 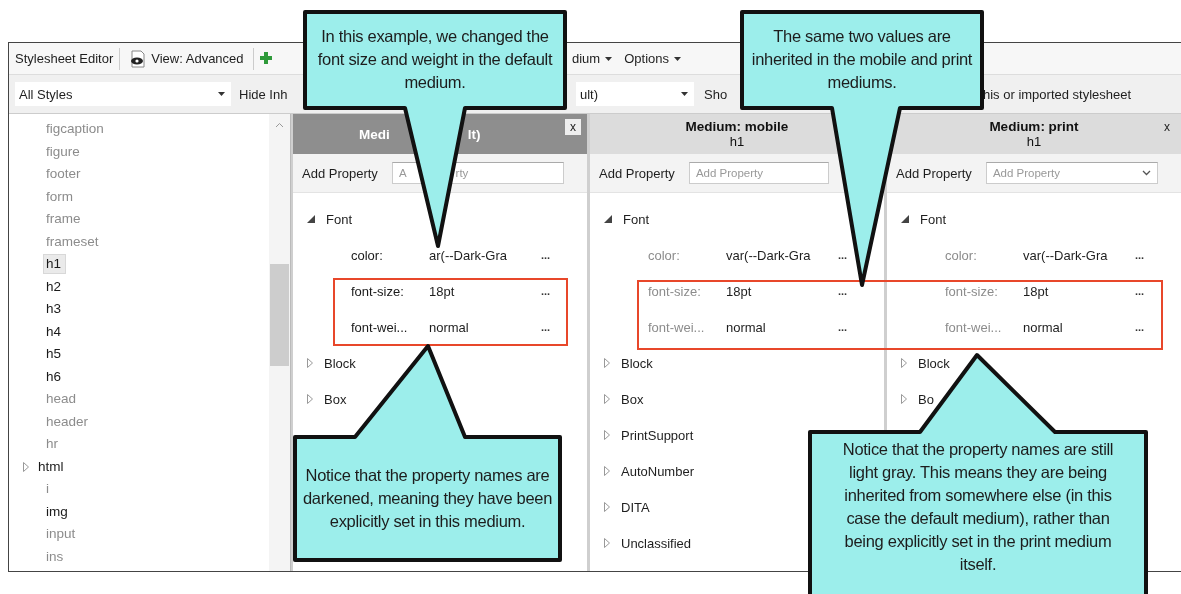 What do you see at coordinates (657, 435) in the screenshot?
I see `category-label: PrintSupport` at bounding box center [657, 435].